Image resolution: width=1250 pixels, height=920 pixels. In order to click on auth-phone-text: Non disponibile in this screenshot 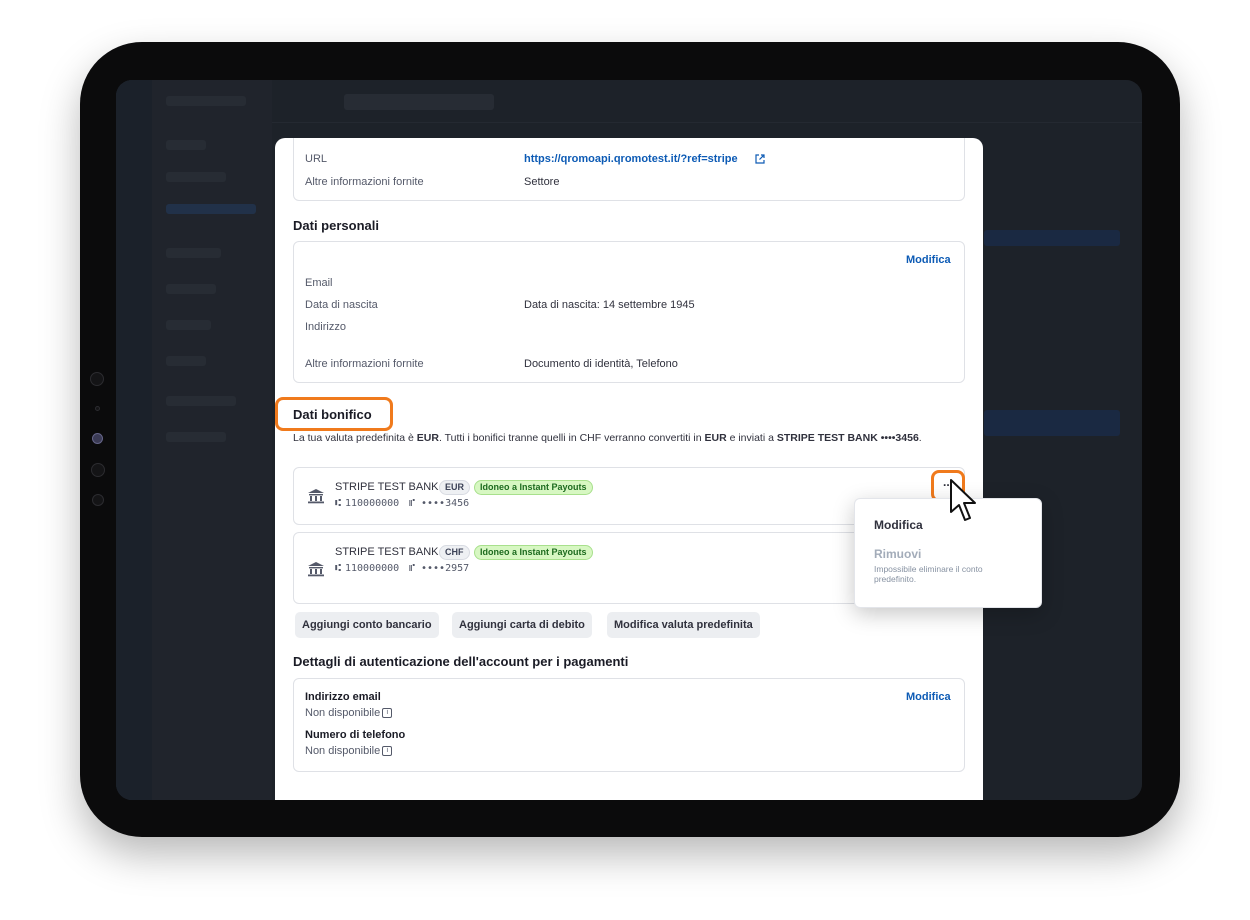, I will do `click(343, 751)`.